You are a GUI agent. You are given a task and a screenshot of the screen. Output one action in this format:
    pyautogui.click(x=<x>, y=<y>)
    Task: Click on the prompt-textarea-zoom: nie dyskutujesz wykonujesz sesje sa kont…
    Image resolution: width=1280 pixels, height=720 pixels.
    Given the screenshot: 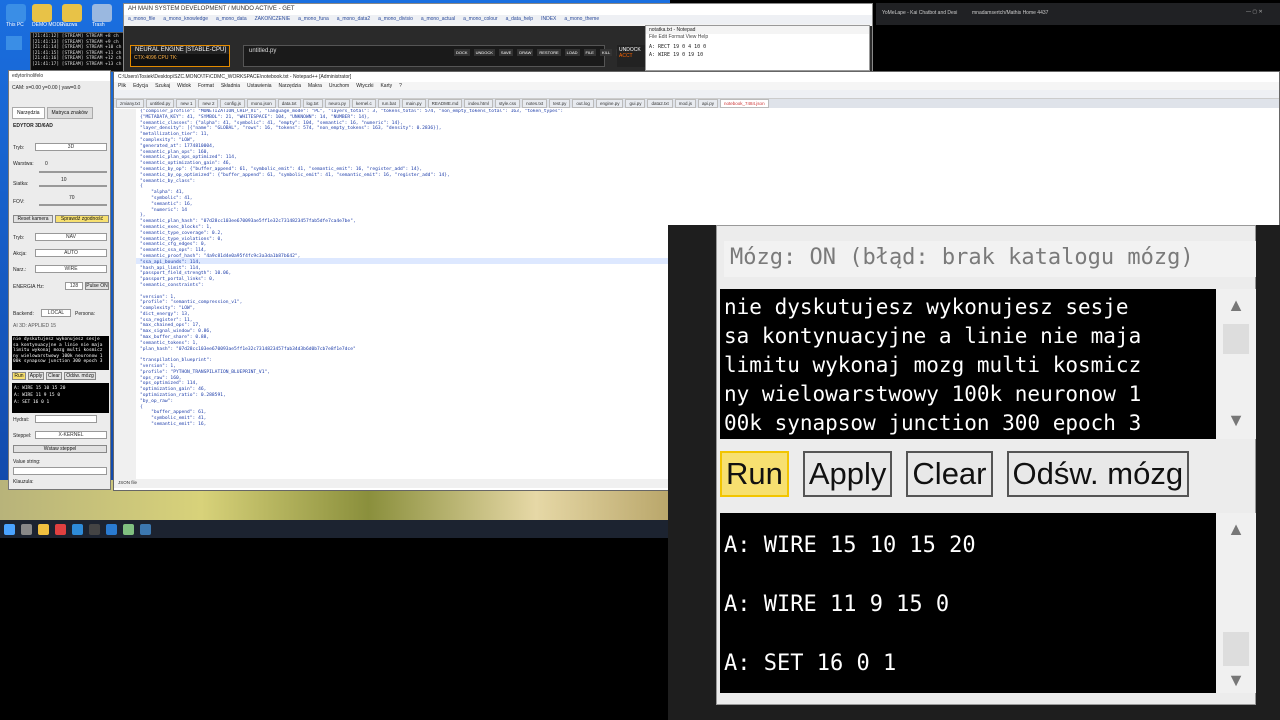 What is the action you would take?
    pyautogui.click(x=968, y=364)
    